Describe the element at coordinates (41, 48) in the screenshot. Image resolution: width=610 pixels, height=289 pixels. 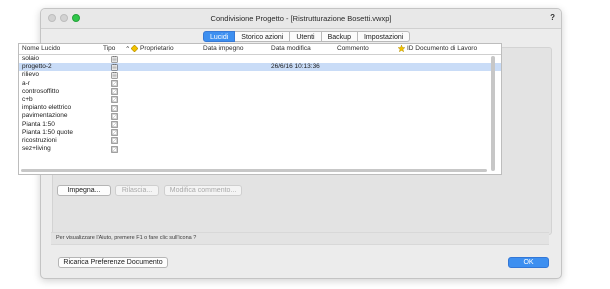
I see `column-header-name: Nome Lucido` at that location.